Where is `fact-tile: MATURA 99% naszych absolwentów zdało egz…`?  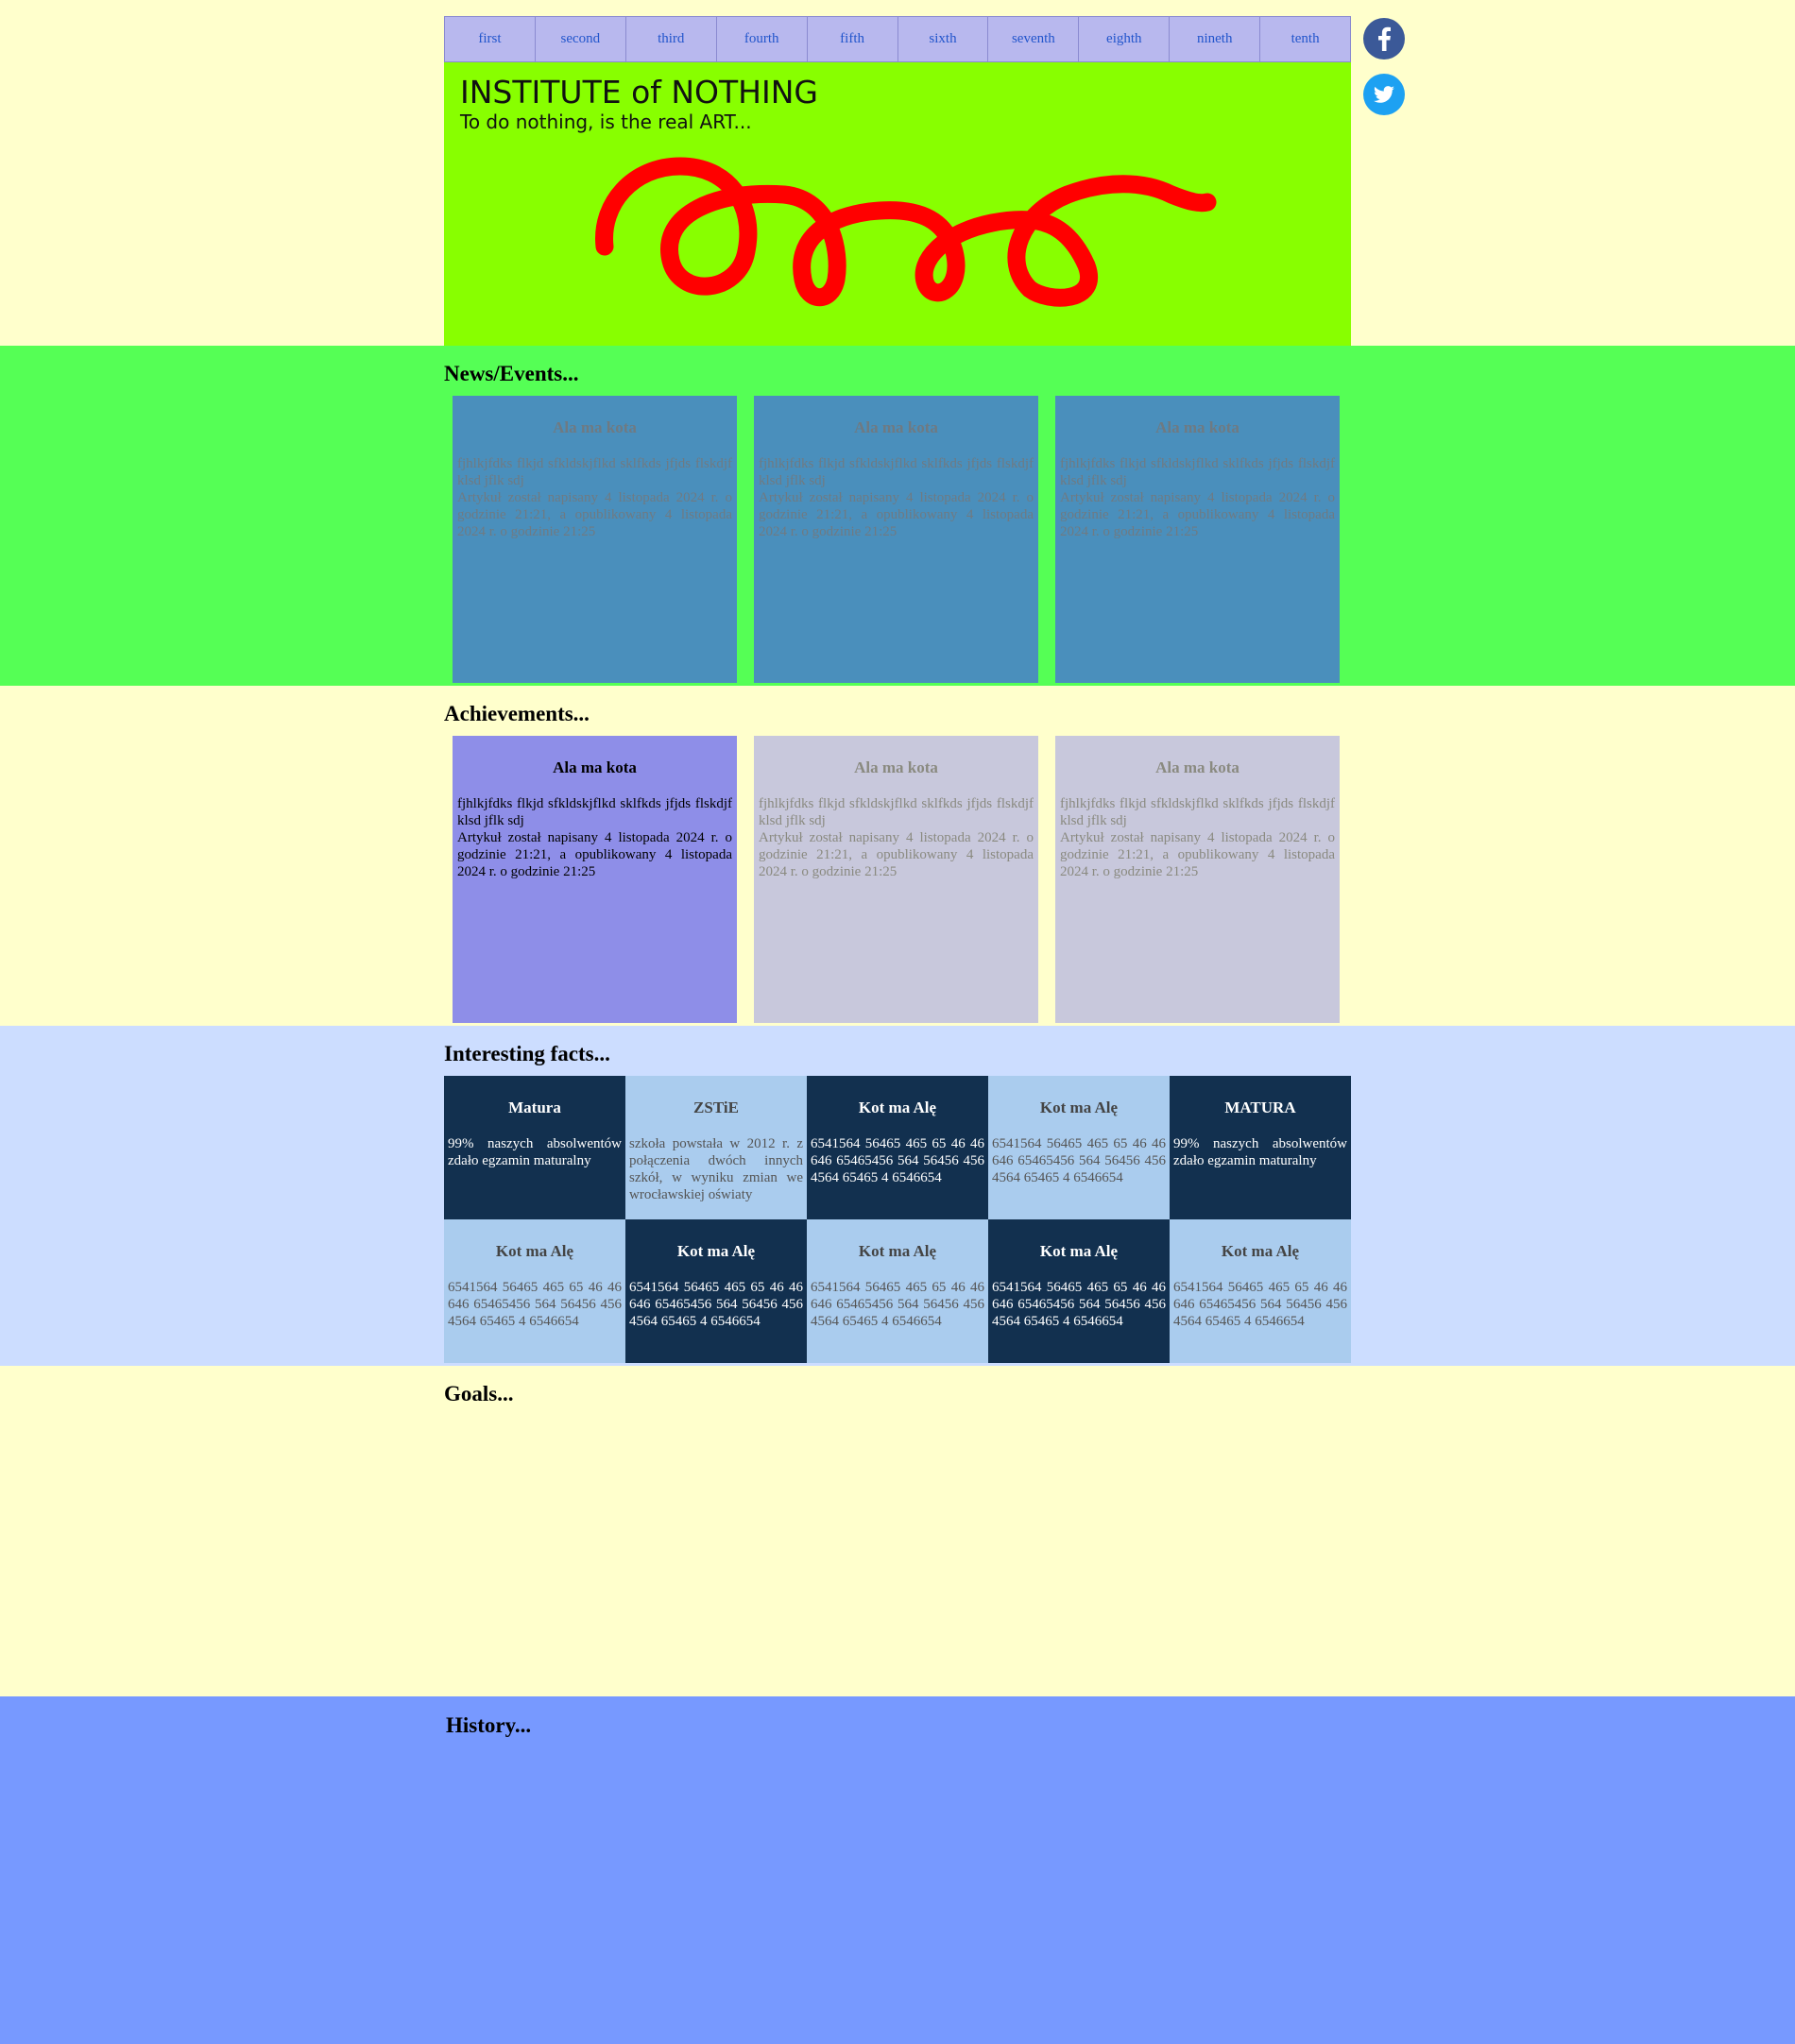
fact-tile: MATURA 99% naszych absolwentów zdało egz… is located at coordinates (1261, 1147).